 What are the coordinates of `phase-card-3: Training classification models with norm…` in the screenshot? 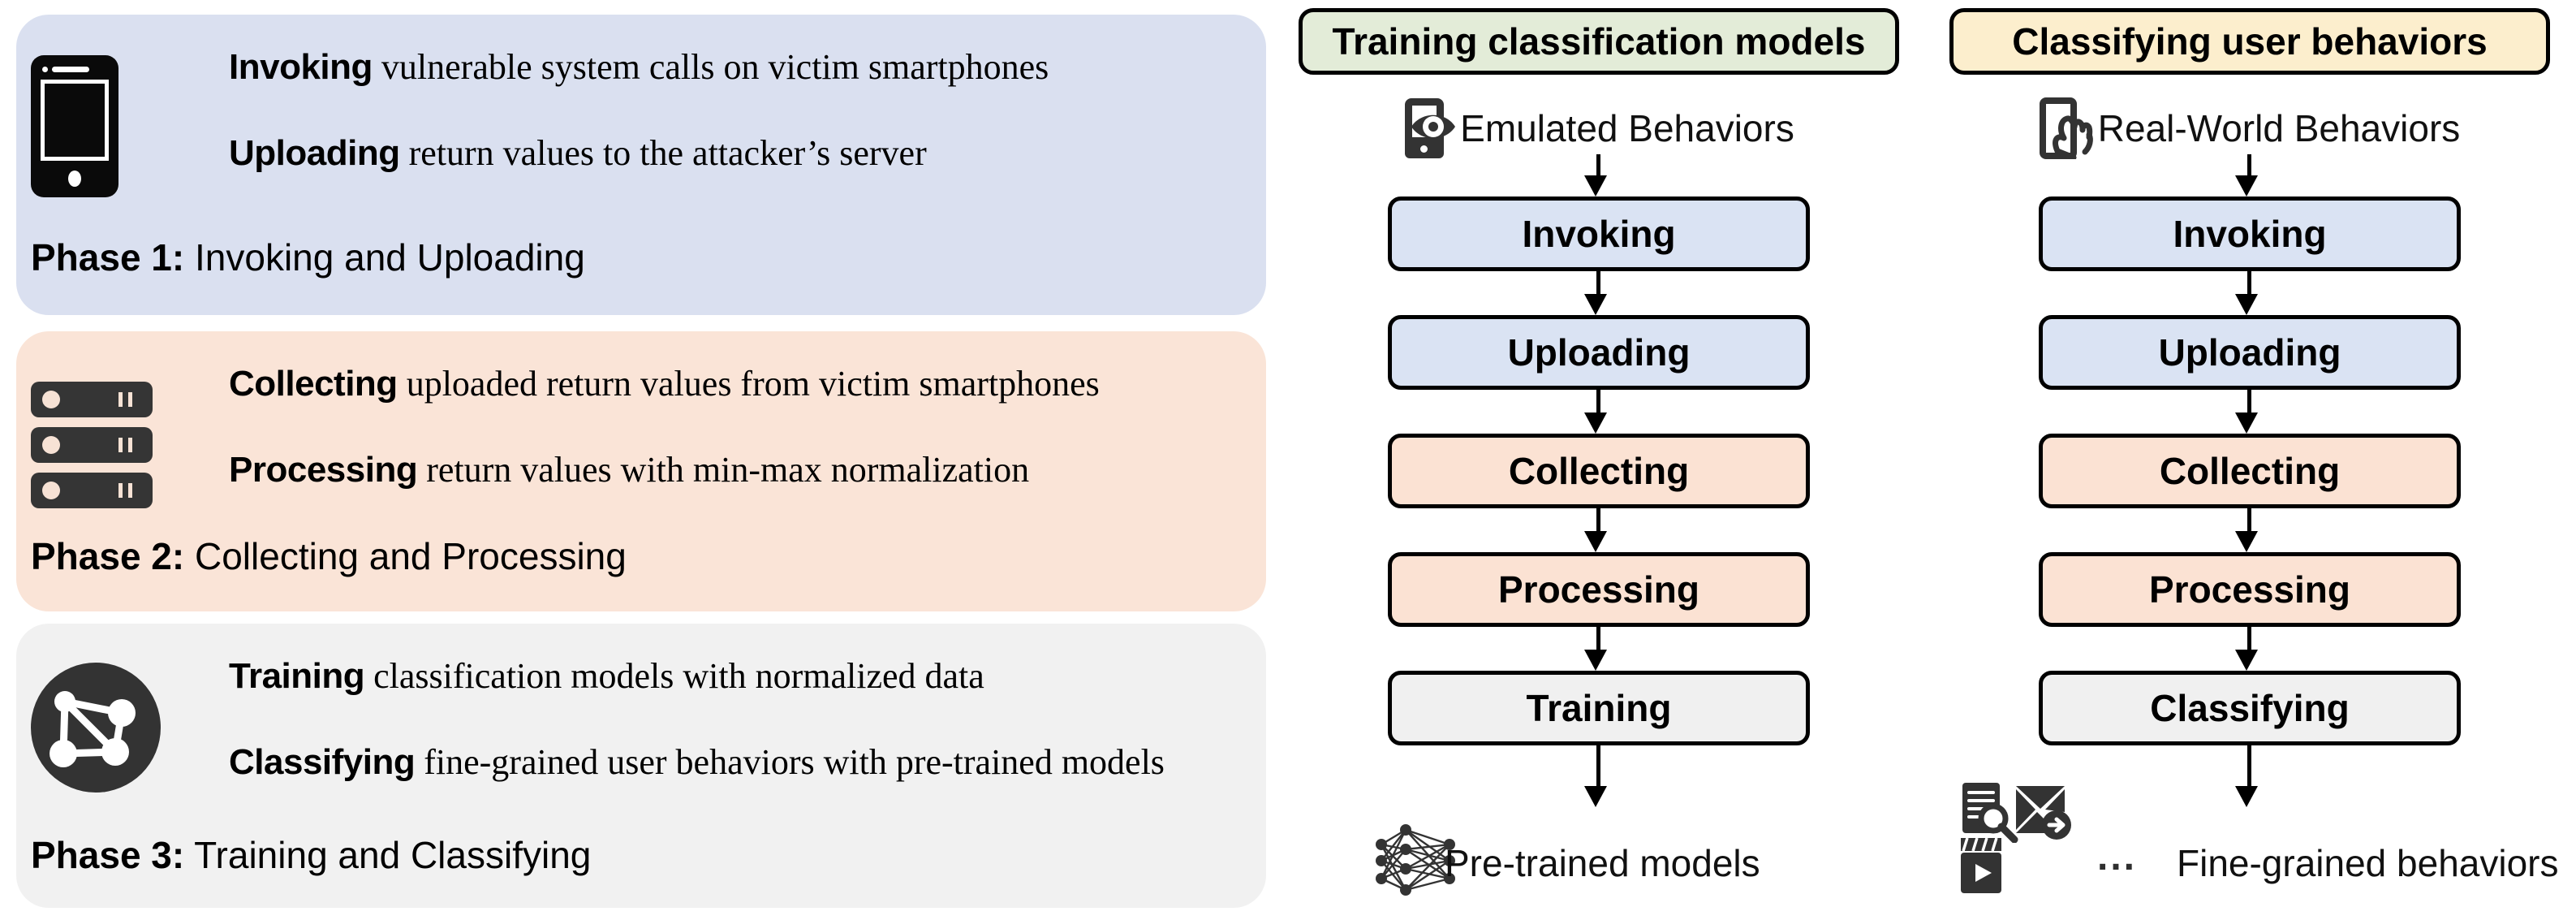 It's located at (641, 766).